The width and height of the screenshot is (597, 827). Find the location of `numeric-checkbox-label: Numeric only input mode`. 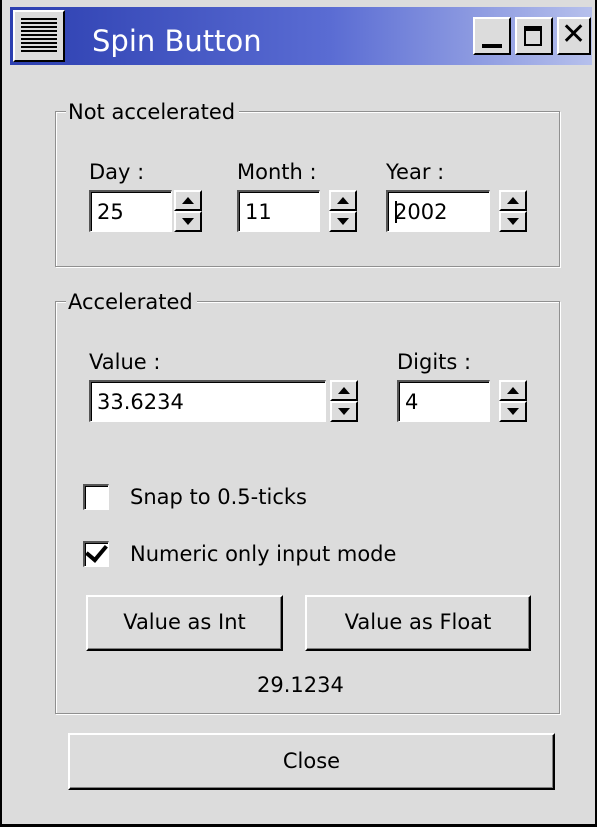

numeric-checkbox-label: Numeric only input mode is located at coordinates (263, 554).